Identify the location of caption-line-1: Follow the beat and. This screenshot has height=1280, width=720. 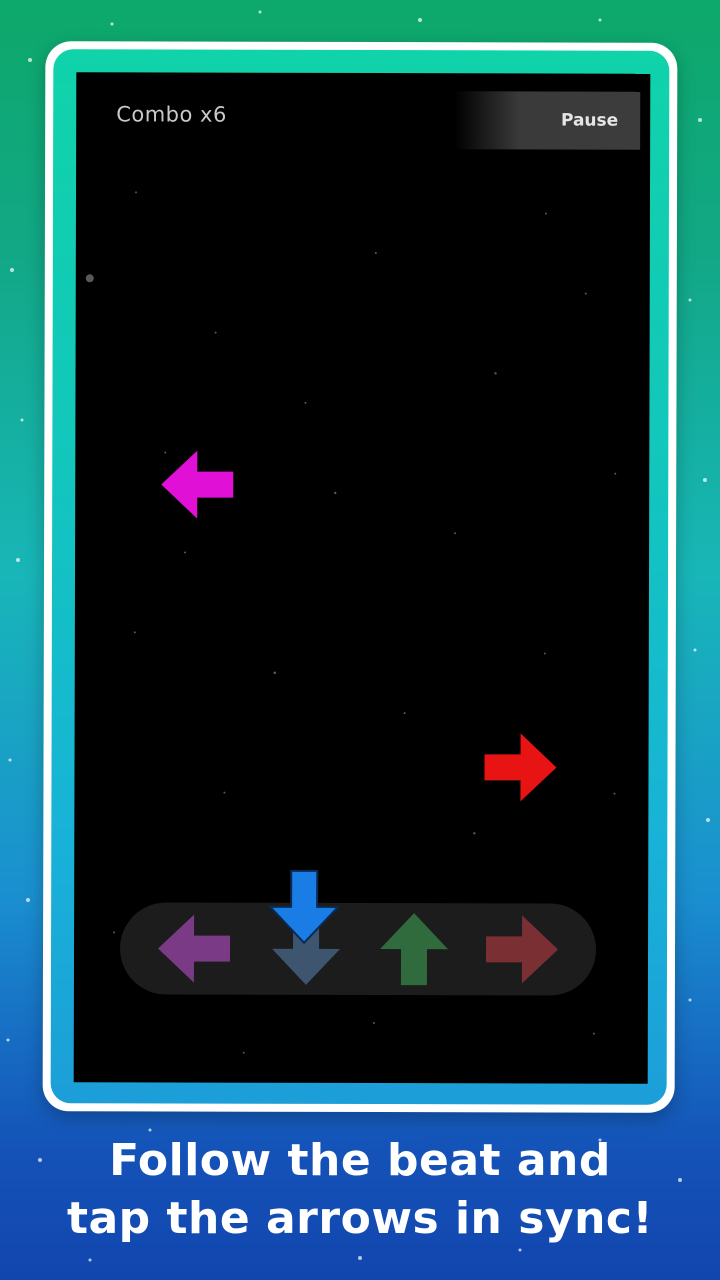
(360, 1160).